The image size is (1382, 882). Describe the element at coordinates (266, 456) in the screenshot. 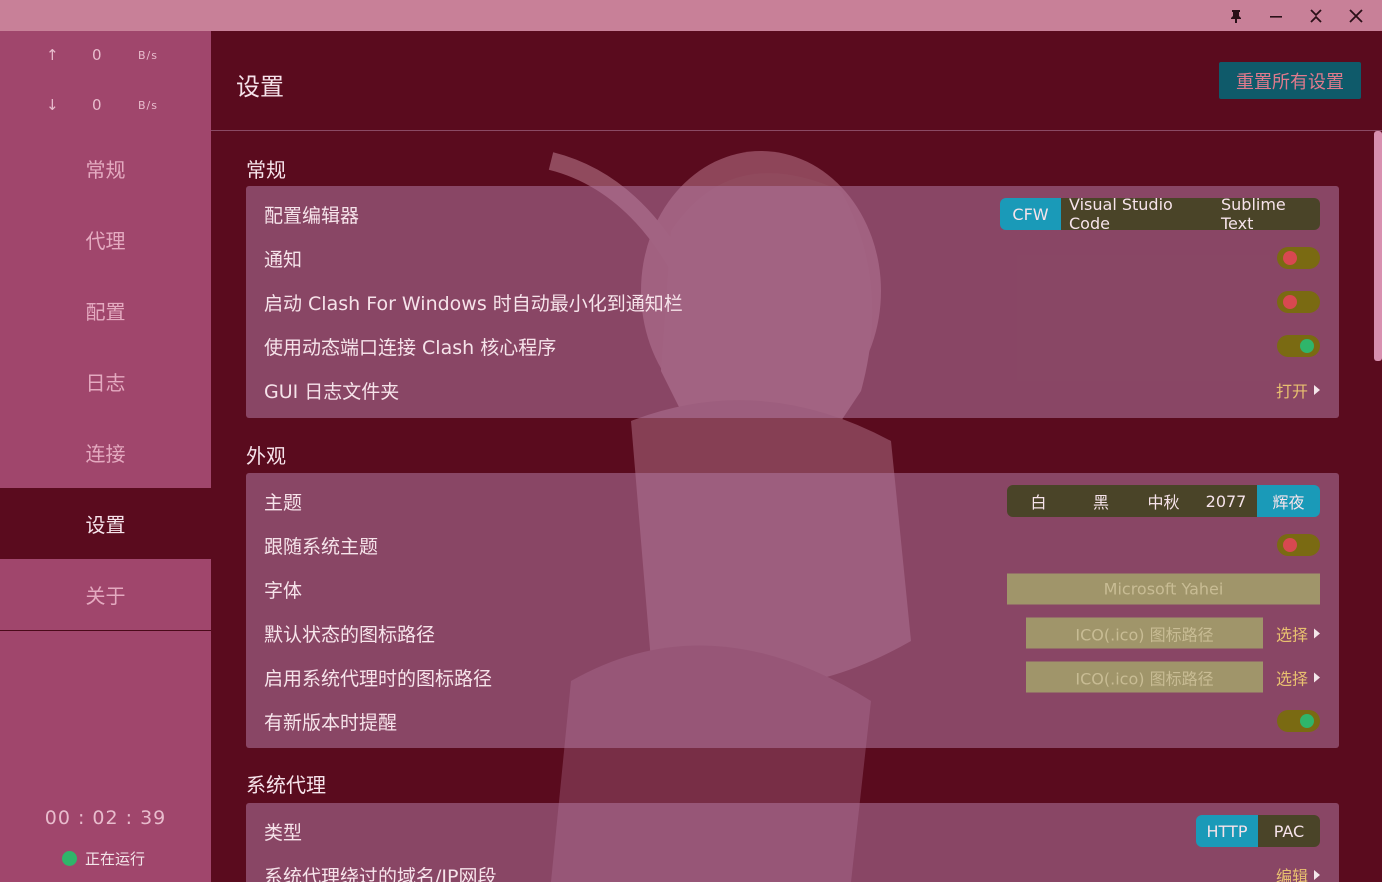

I see `section-title-appearance: 外观` at that location.